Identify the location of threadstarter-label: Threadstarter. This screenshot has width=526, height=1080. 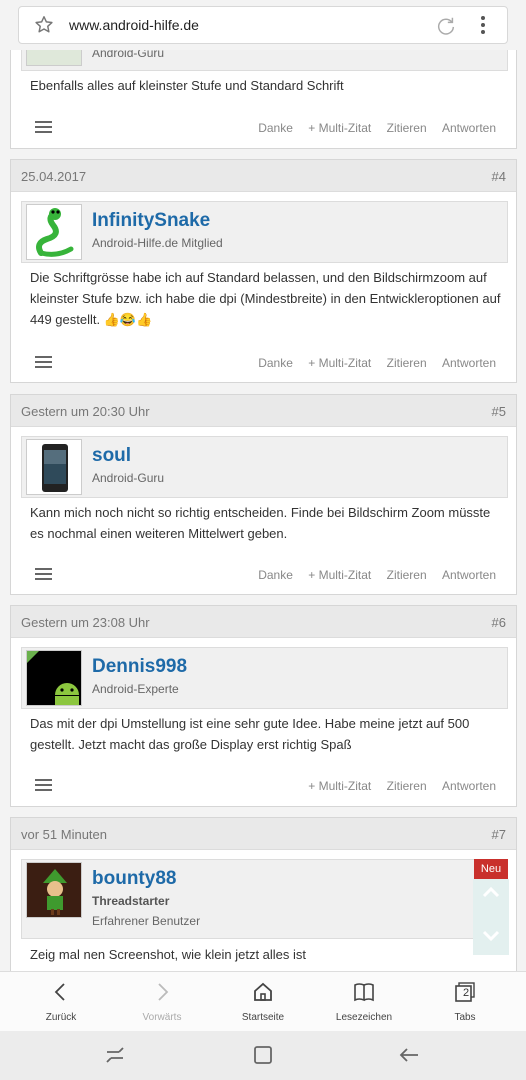
(131, 901).